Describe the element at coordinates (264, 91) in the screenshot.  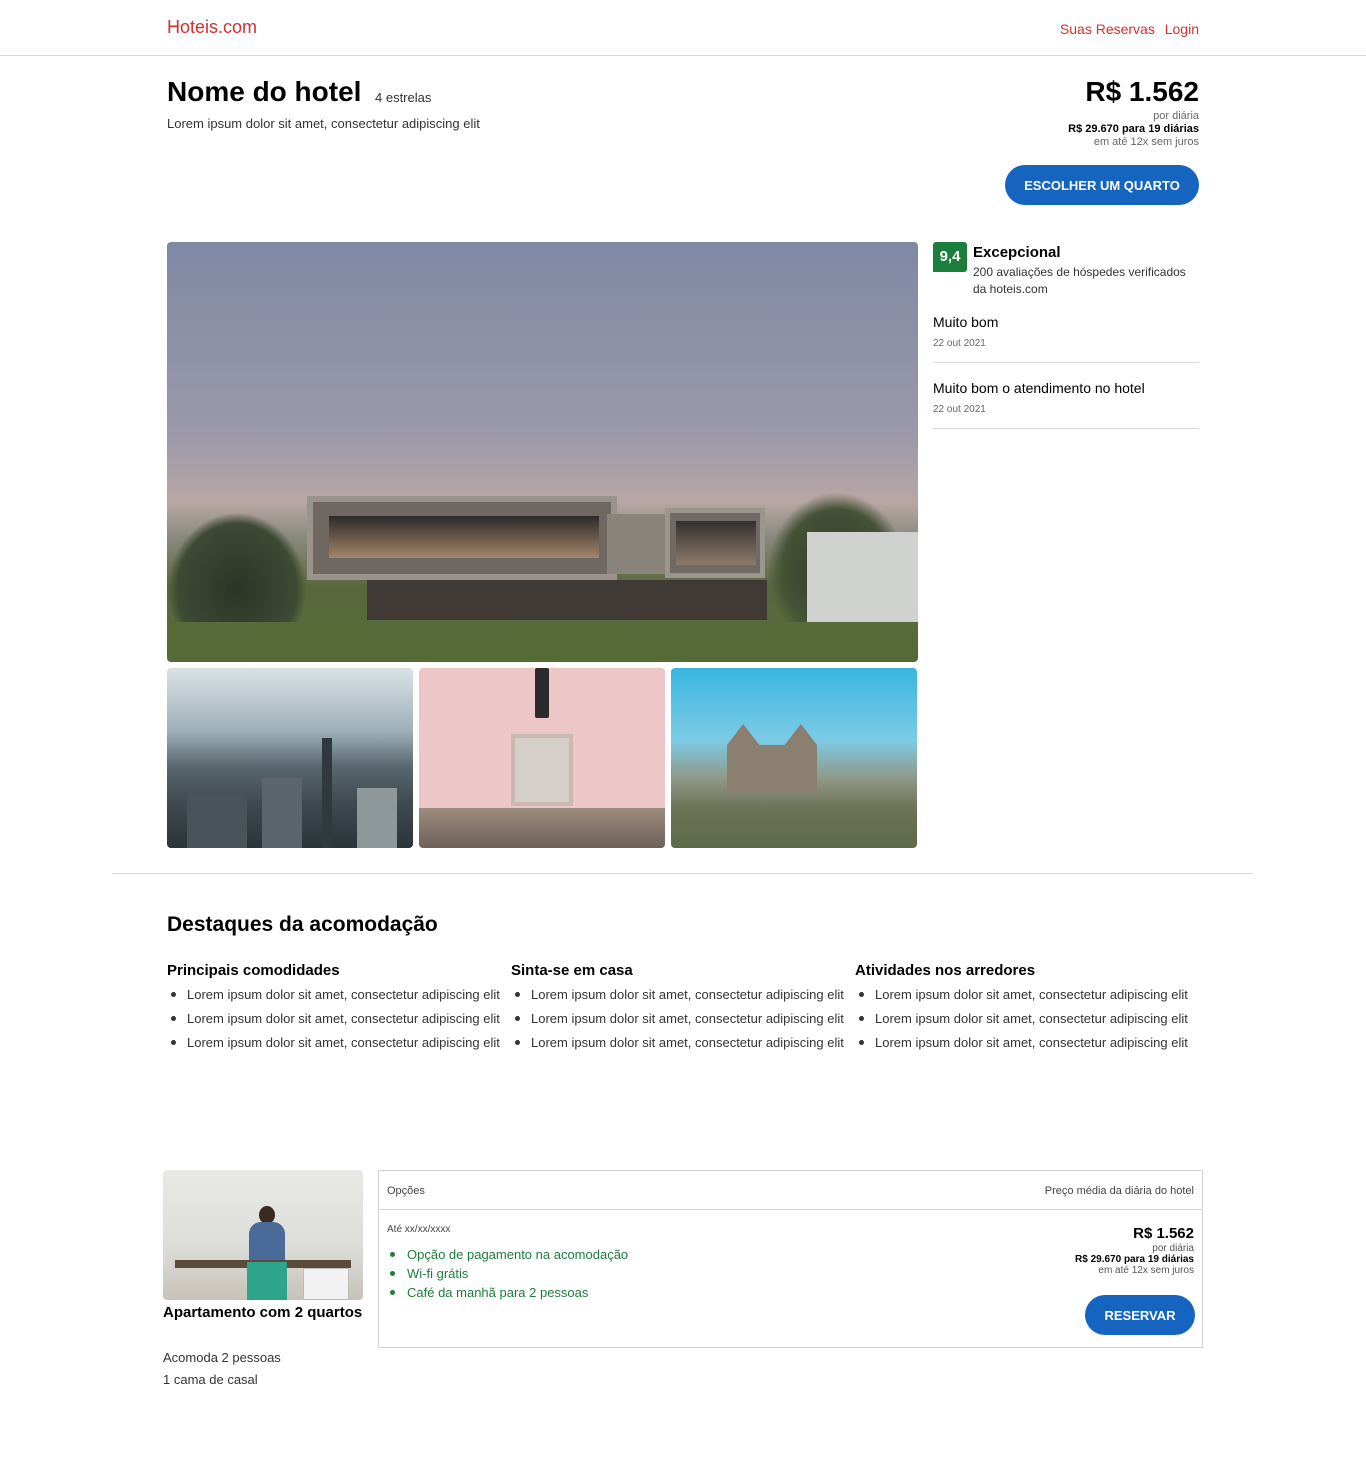
I see `hotel-name: Nome do hotel` at that location.